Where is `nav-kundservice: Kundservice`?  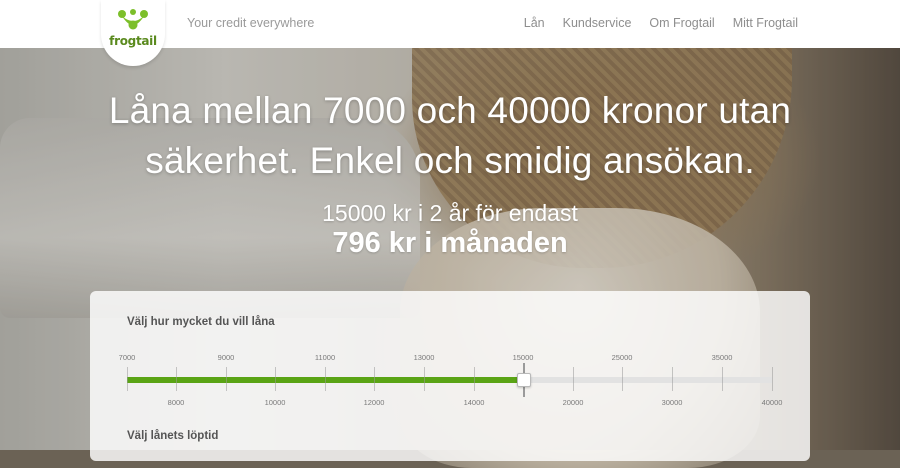
nav-kundservice: Kundservice is located at coordinates (597, 23).